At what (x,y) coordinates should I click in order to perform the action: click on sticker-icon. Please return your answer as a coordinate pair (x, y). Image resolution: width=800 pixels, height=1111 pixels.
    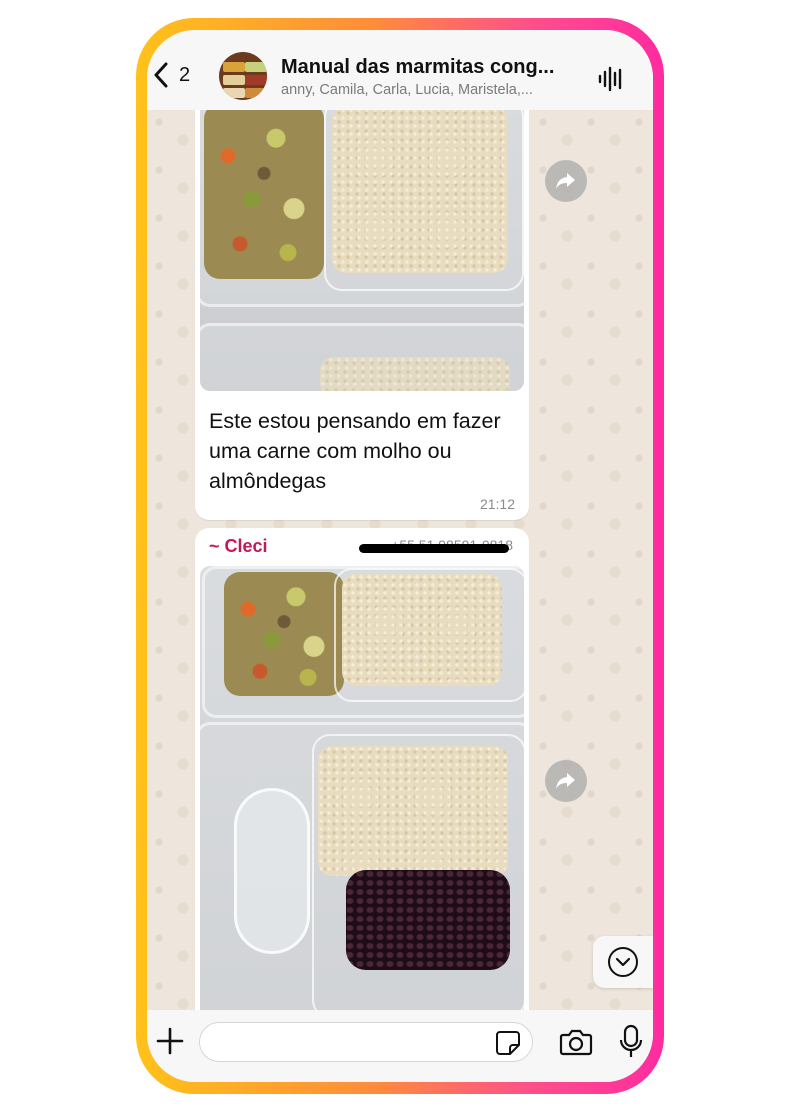
    Looking at the image, I should click on (508, 1043).